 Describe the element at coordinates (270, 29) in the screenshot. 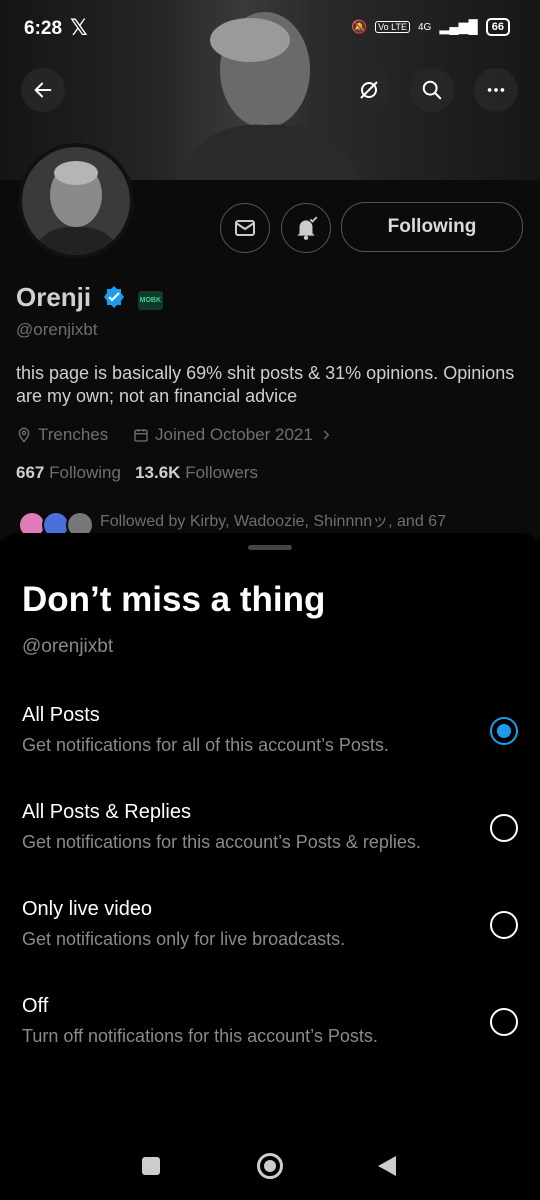

I see `status-bar: 6:28 𝕏 🔕 Vo LTE 4G ▂▄▆█ 66` at that location.